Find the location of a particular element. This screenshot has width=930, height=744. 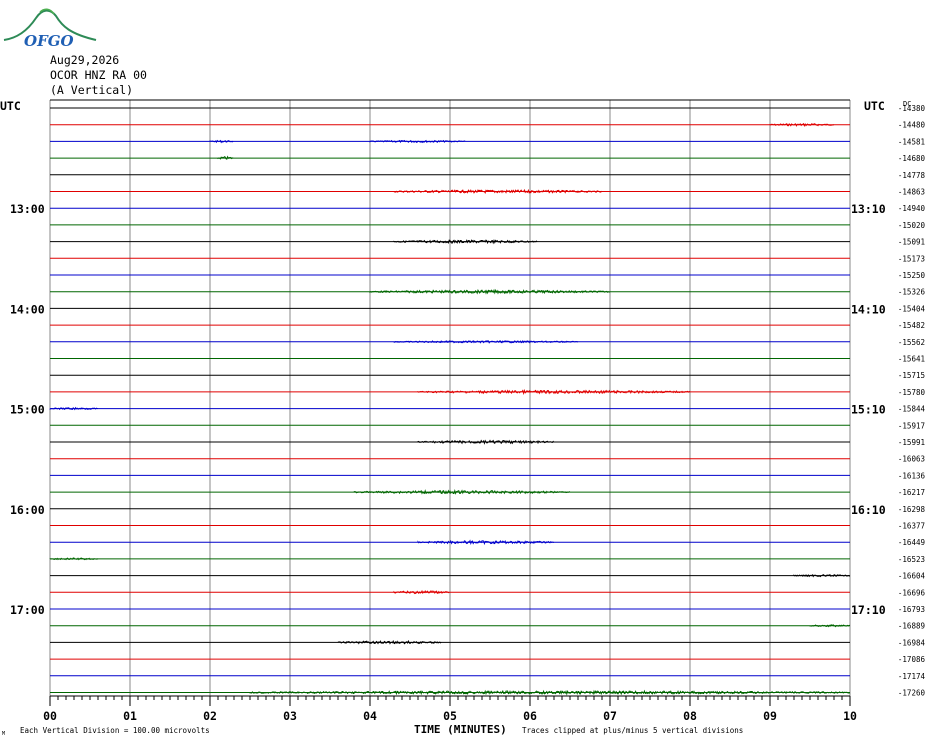

dc-offset-label: -16063 is located at coordinates (911, 459).